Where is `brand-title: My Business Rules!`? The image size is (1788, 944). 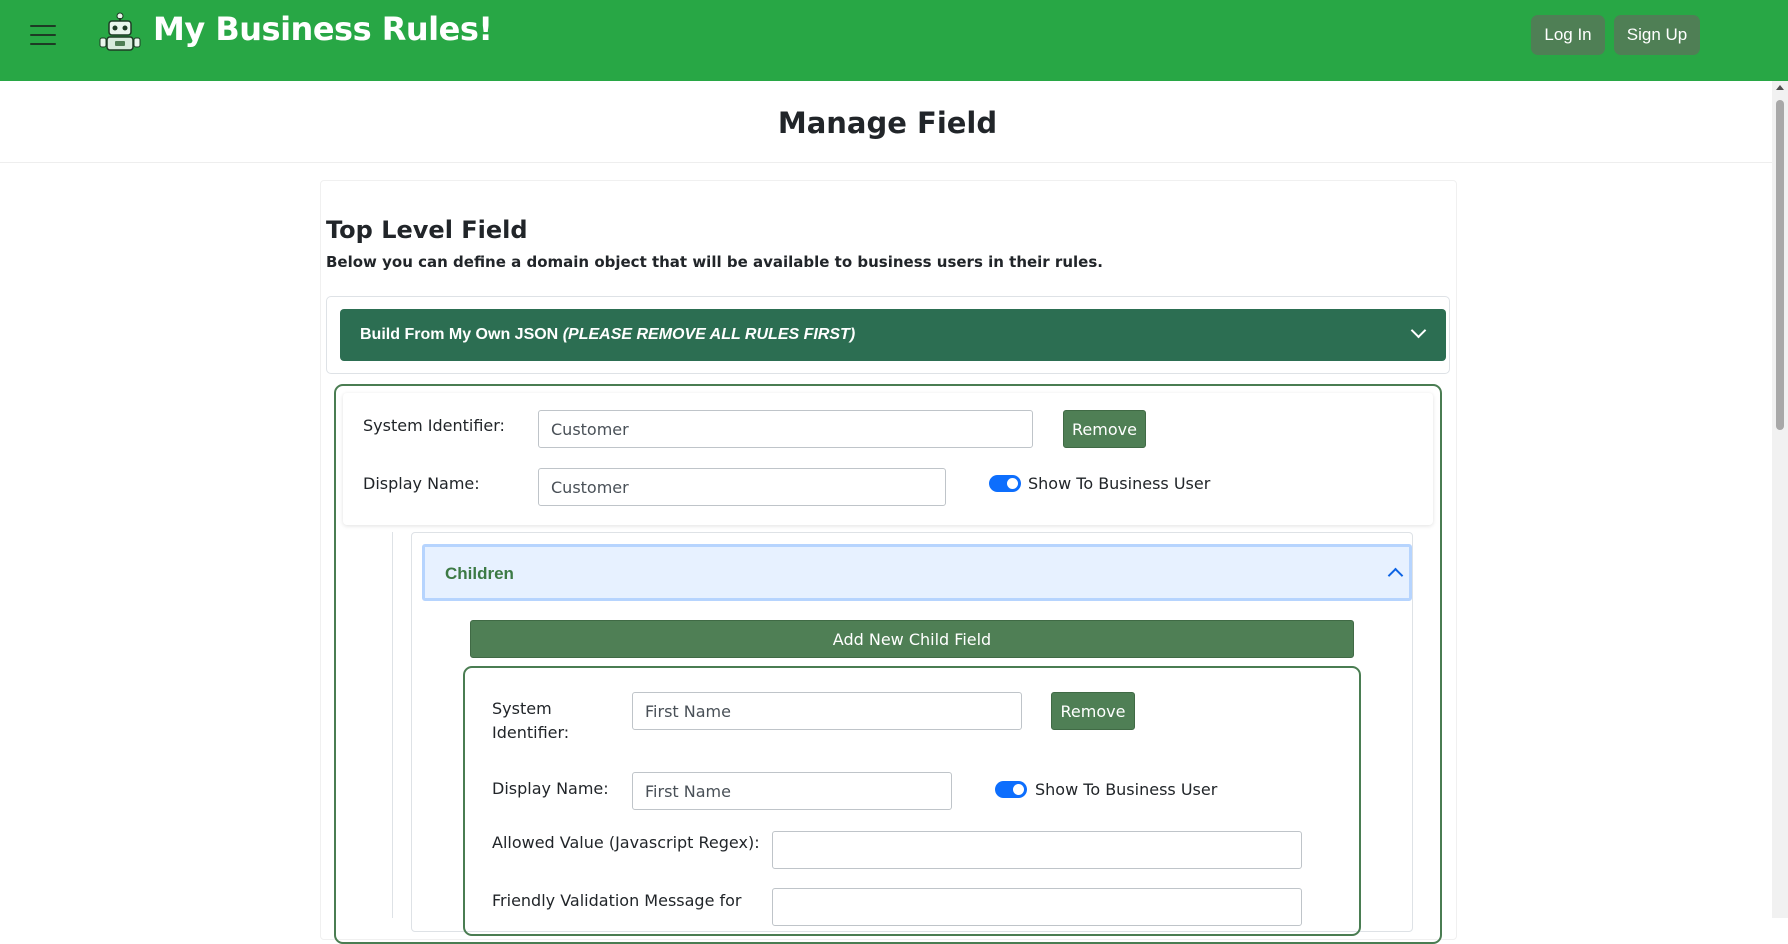
brand-title: My Business Rules! is located at coordinates (323, 29).